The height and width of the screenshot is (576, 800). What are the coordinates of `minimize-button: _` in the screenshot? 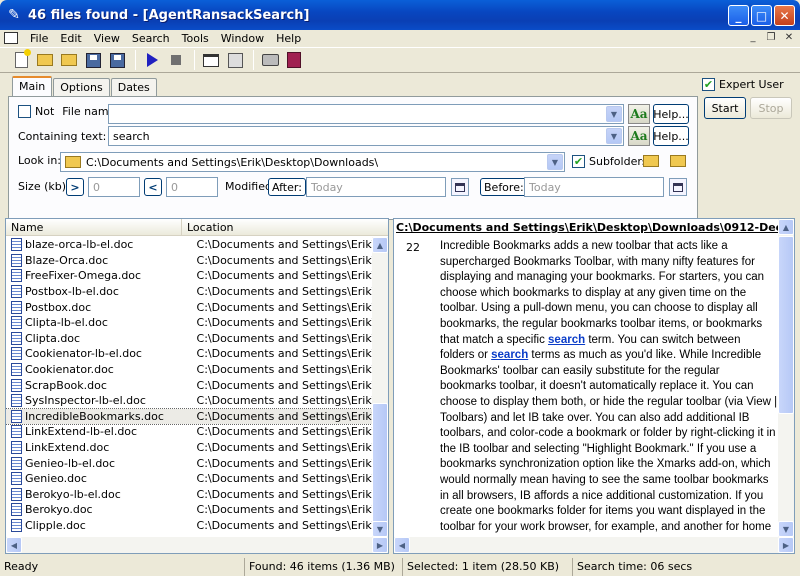 It's located at (738, 15).